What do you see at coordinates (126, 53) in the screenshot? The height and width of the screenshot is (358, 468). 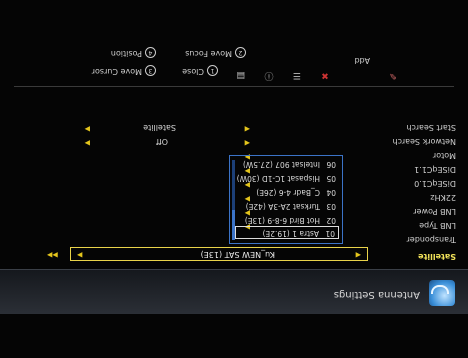 I see `position-hint: Position` at bounding box center [126, 53].